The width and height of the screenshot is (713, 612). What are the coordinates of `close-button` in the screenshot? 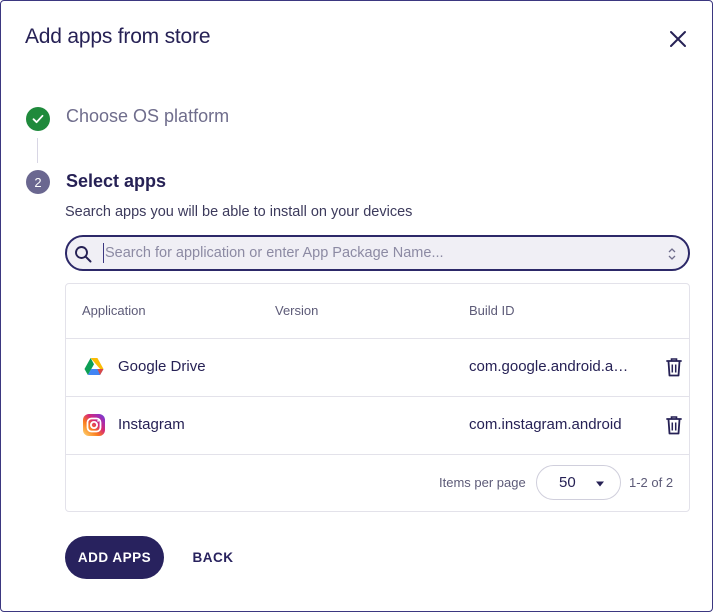 It's located at (678, 39).